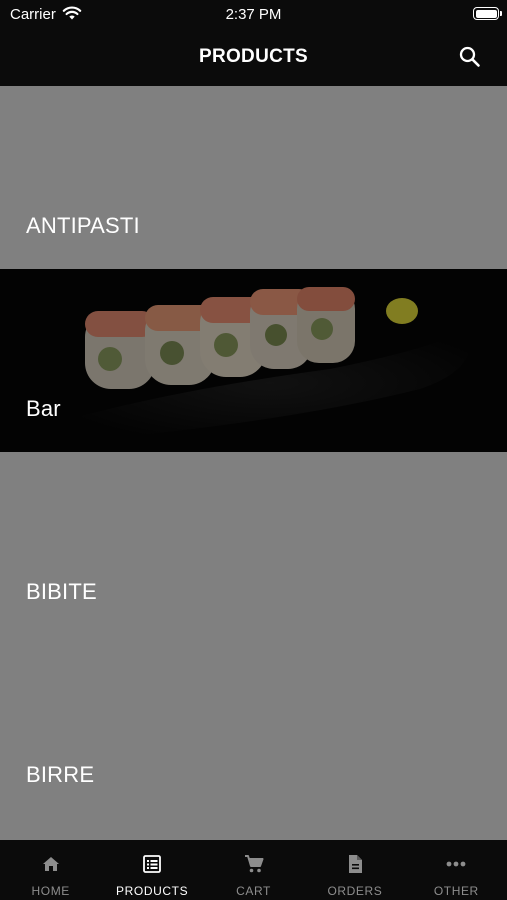  What do you see at coordinates (456, 864) in the screenshot?
I see `more-icon` at bounding box center [456, 864].